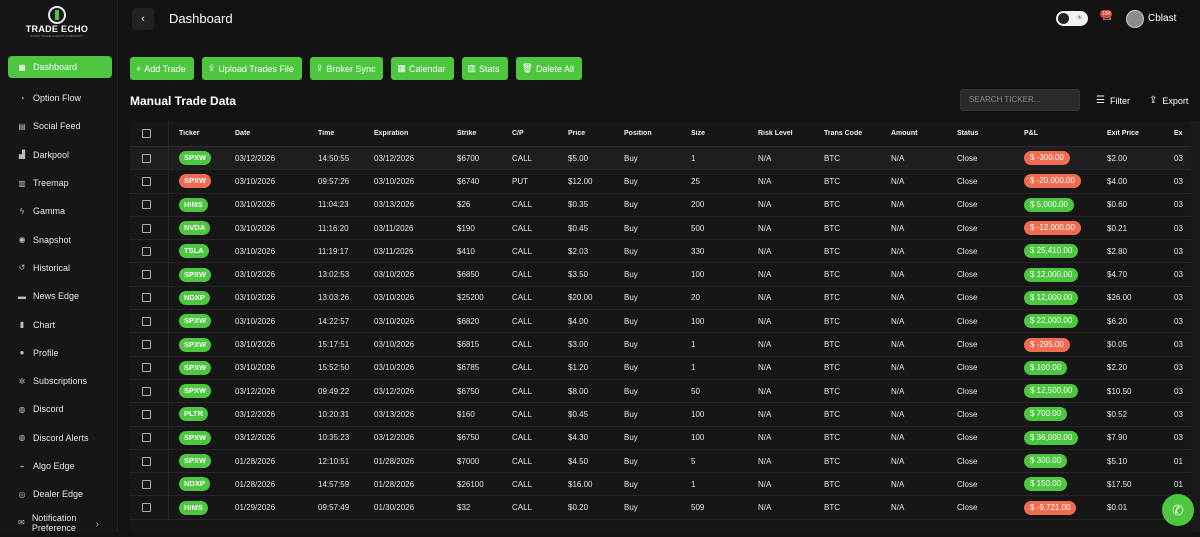  Describe the element at coordinates (60, 381) in the screenshot. I see `sidebar-item-subscriptions: ✲ Subscriptions` at that location.